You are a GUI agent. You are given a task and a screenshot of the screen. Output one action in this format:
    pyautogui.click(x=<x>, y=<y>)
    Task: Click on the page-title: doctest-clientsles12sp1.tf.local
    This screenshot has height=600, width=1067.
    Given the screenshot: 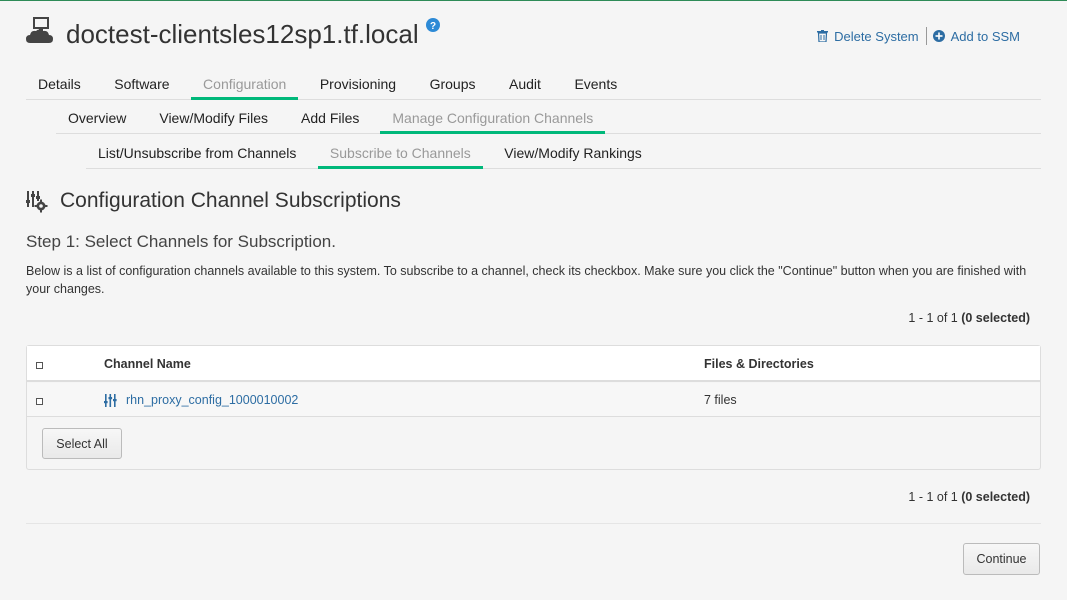 What is the action you would take?
    pyautogui.click(x=242, y=34)
    